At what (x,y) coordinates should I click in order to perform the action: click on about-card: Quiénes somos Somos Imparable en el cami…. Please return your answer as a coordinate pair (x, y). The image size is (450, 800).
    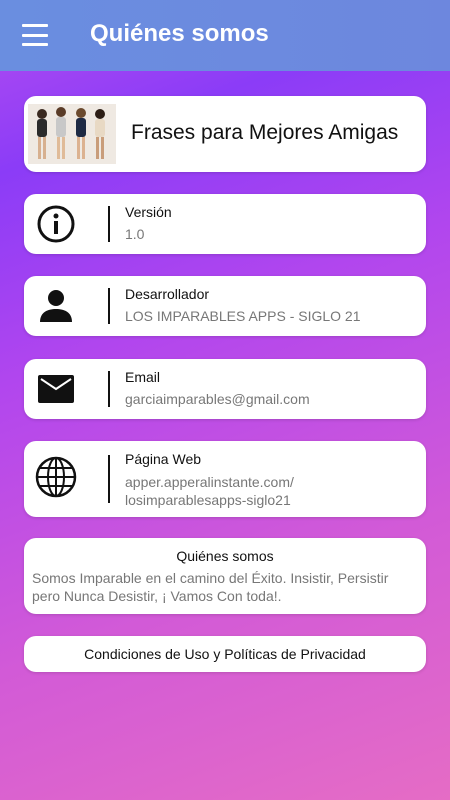
    Looking at the image, I should click on (225, 576).